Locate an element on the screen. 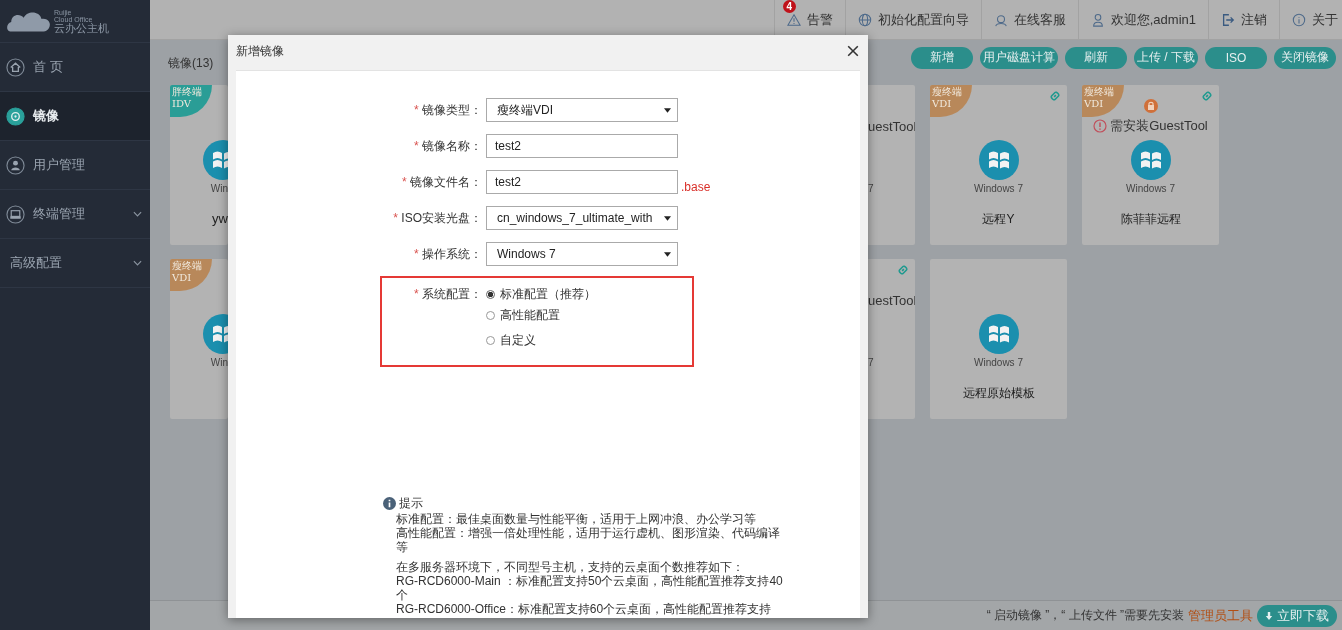  toolbar-button: 新增 is located at coordinates (942, 57).